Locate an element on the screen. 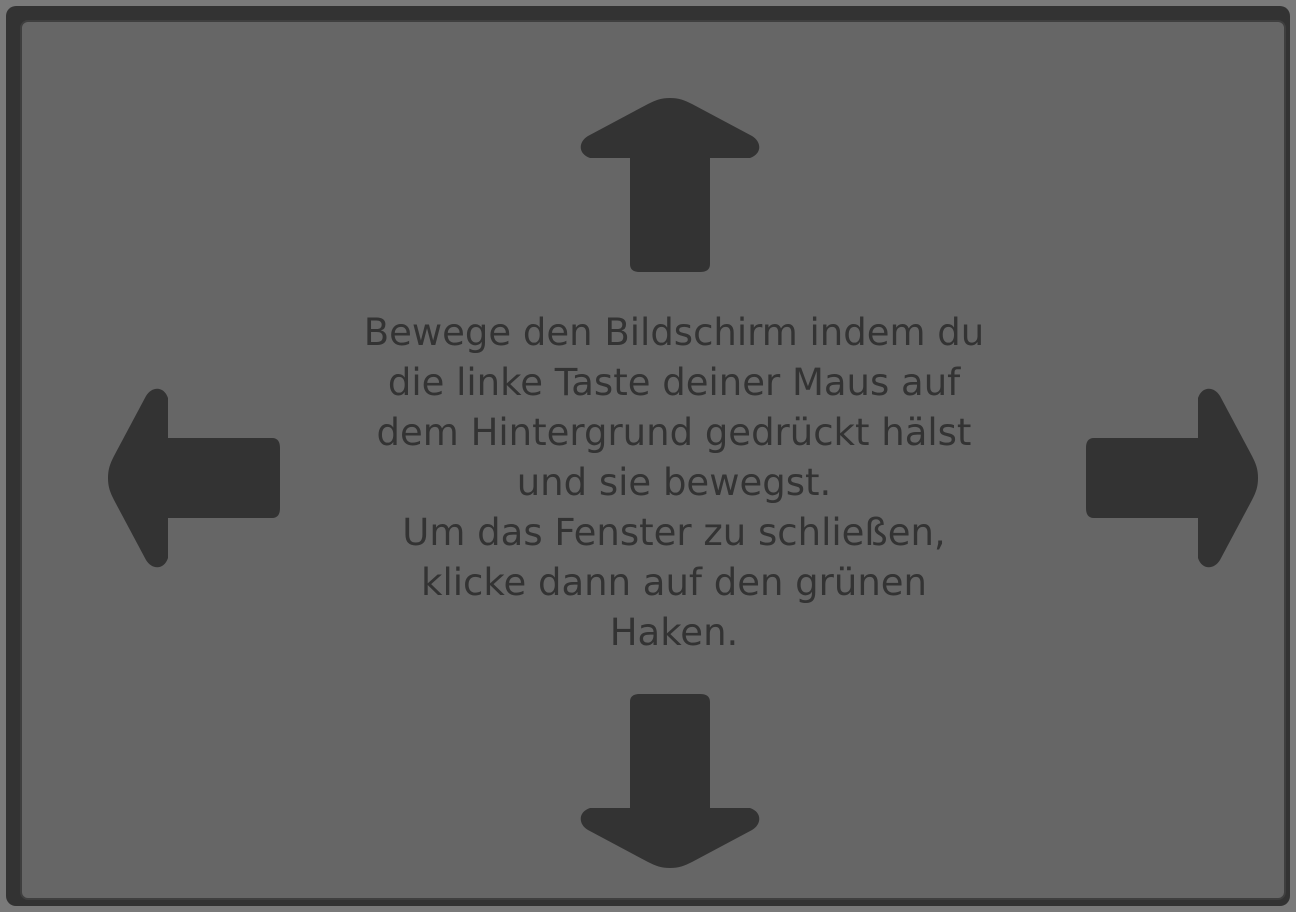  instructions-line: die linke Taste deiner Maus auf is located at coordinates (674, 382).